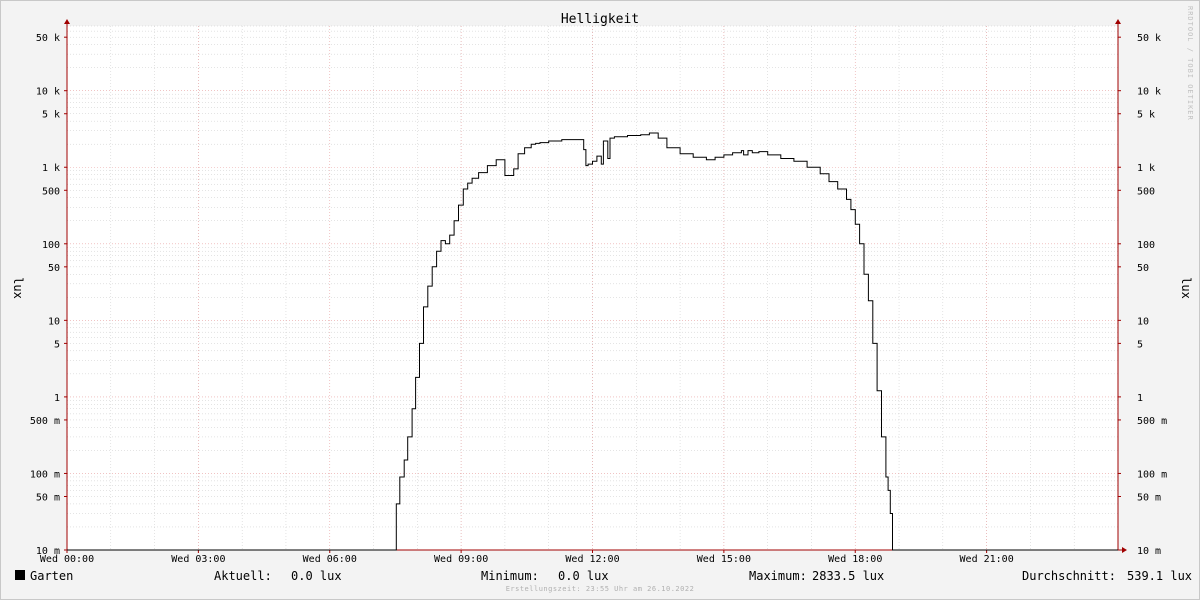 This screenshot has width=1200, height=600. Describe the element at coordinates (510, 576) in the screenshot. I see `legend-min-label: Minimum:` at that location.